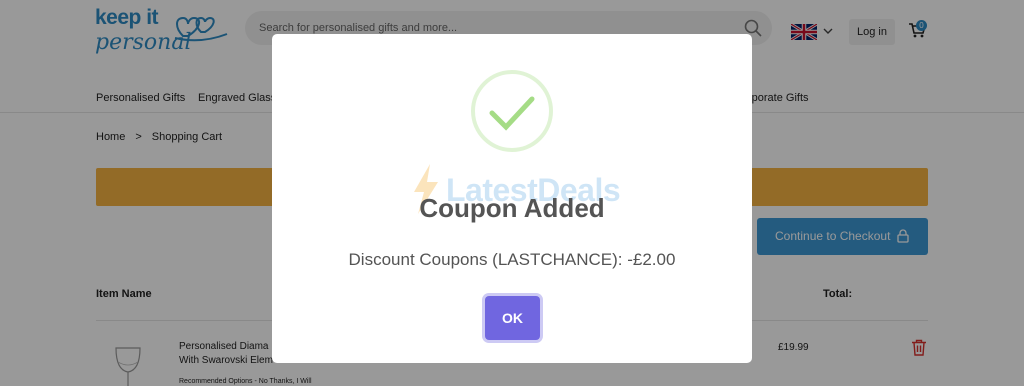  What do you see at coordinates (512, 318) in the screenshot?
I see `ok-button: OK` at bounding box center [512, 318].